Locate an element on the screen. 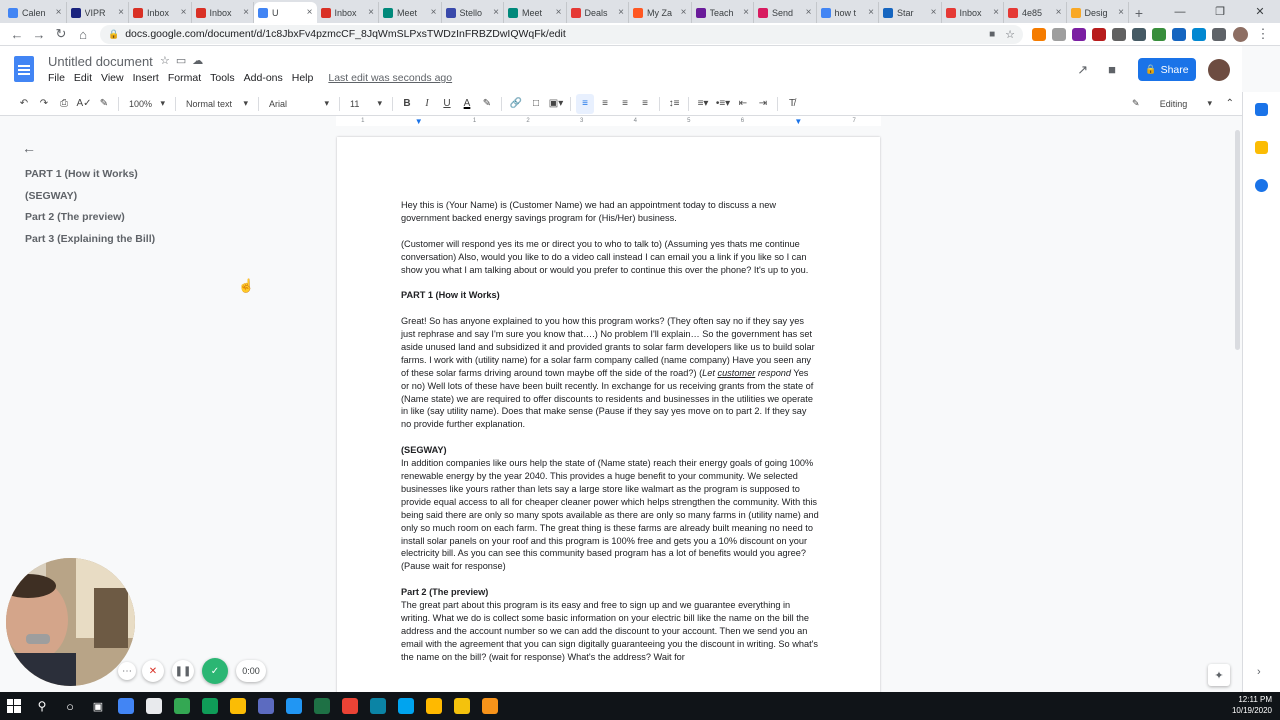 This screenshot has height=720, width=1280. heading-segway: (SEGWAY) is located at coordinates (610, 450).